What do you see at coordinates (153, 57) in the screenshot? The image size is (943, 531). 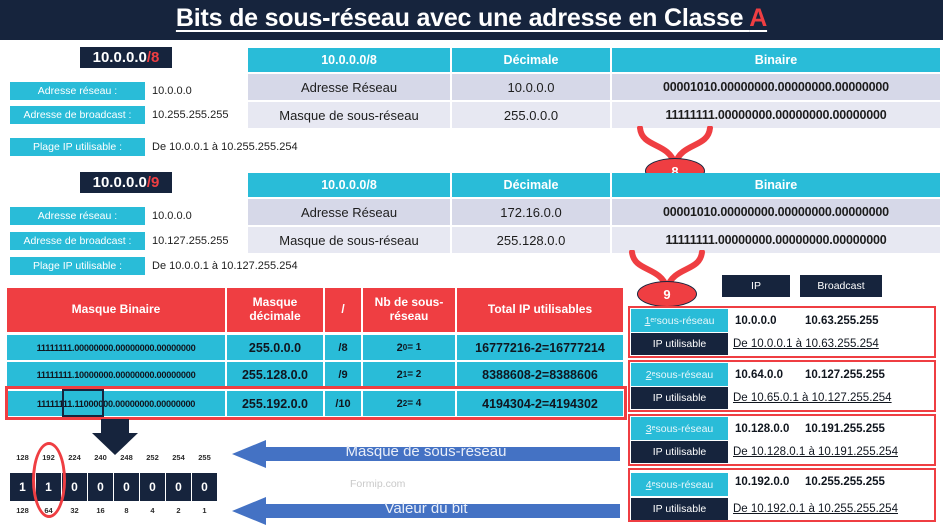 I see `block1-cidr-text: /8` at bounding box center [153, 57].